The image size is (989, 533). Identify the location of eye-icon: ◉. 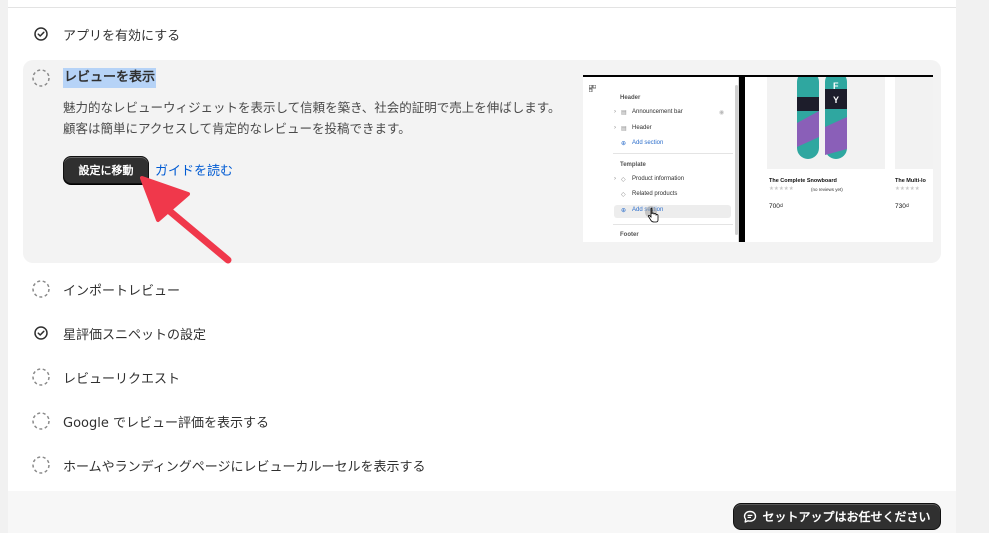
(722, 113).